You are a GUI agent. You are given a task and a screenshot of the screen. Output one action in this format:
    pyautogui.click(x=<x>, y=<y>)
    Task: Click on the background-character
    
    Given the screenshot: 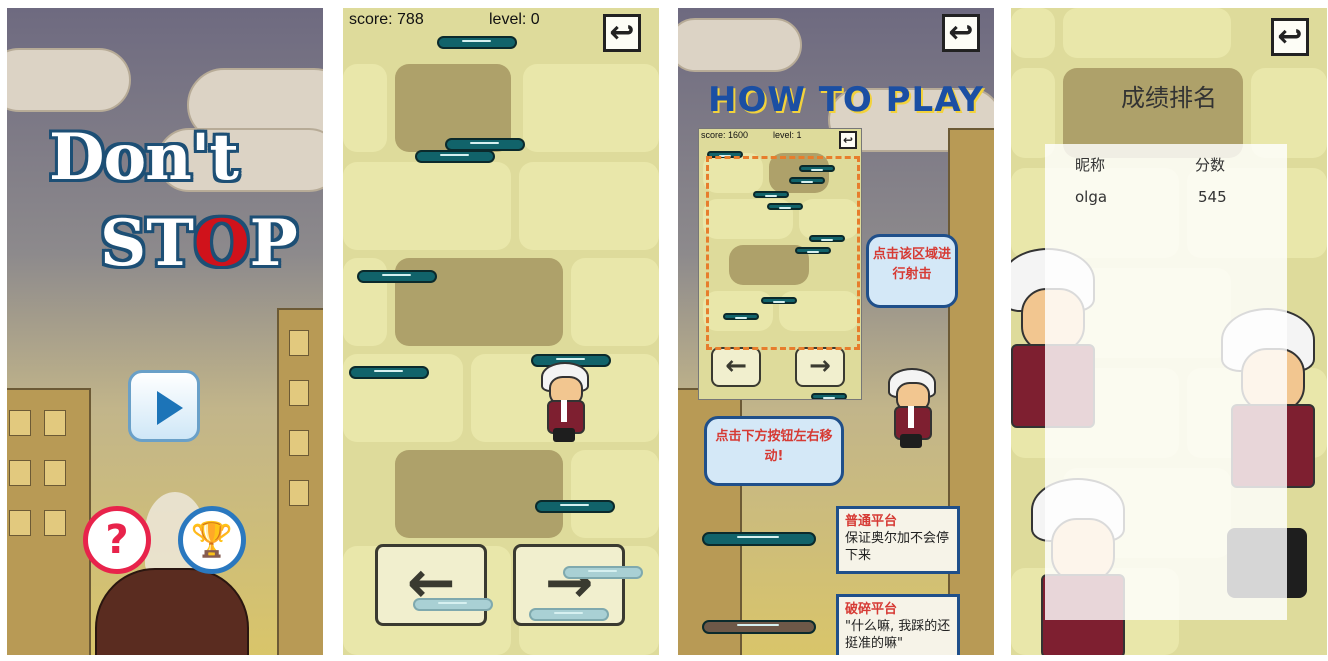 What is the action you would take?
    pyautogui.click(x=172, y=611)
    